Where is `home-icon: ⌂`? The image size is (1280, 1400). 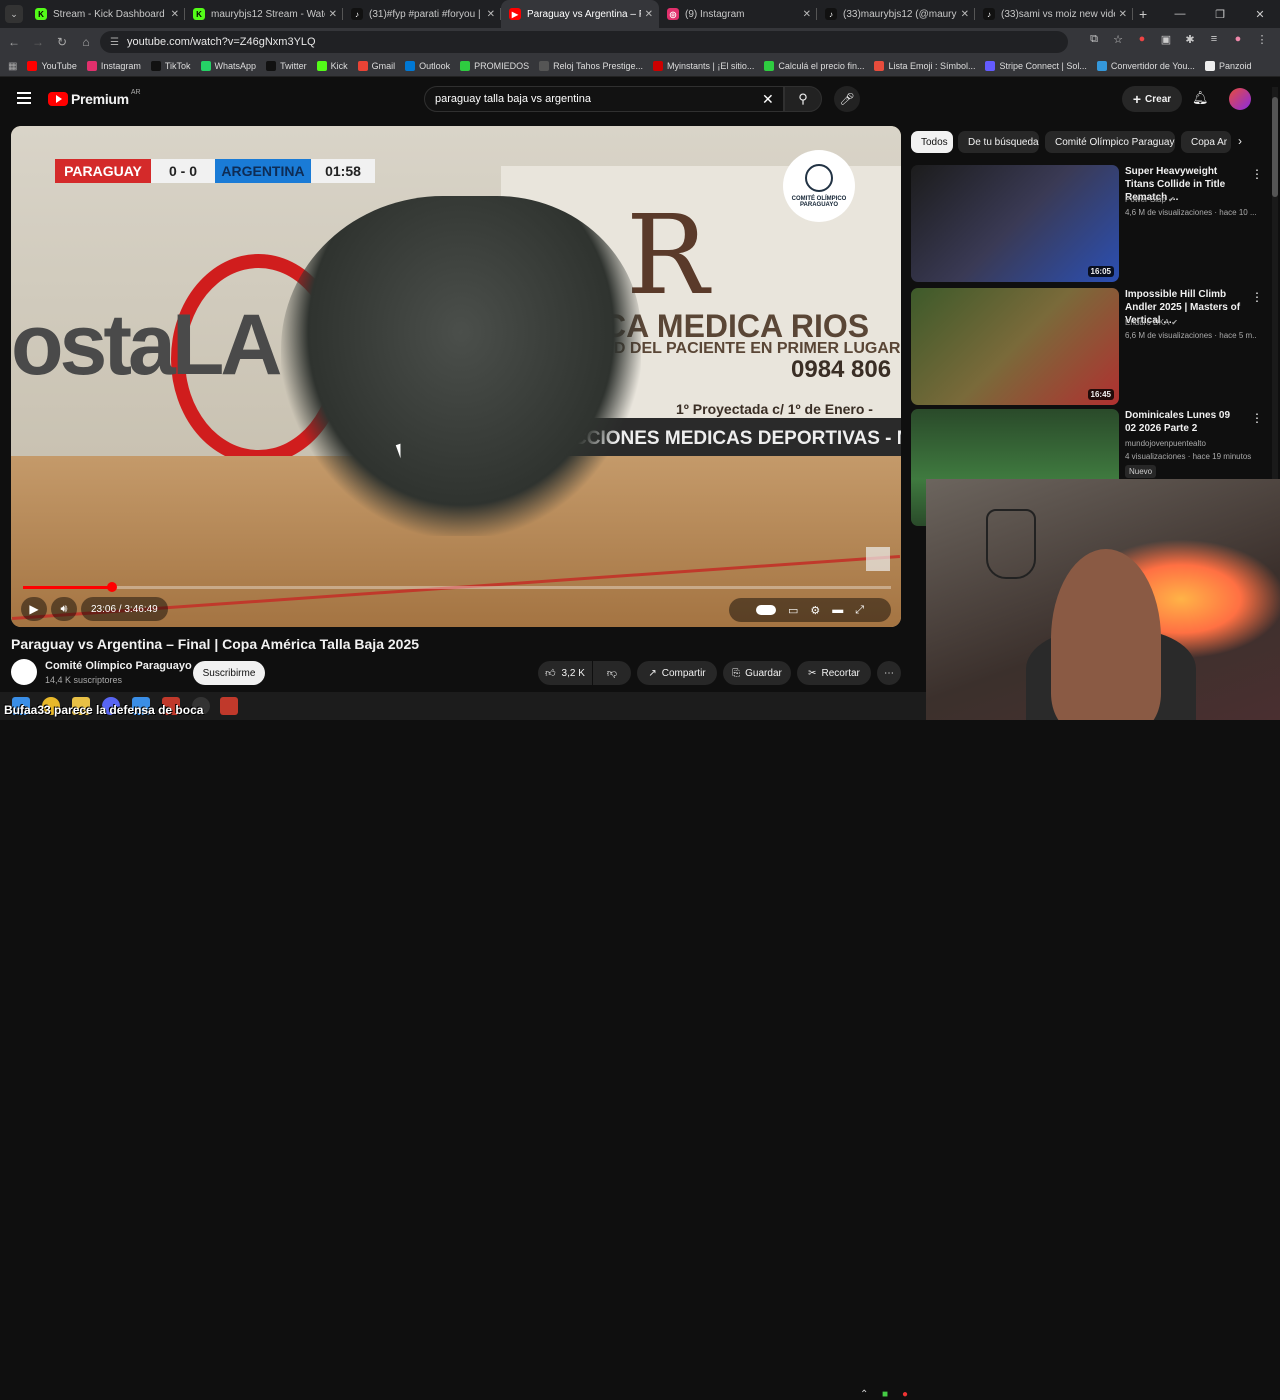 home-icon: ⌂ is located at coordinates (86, 42).